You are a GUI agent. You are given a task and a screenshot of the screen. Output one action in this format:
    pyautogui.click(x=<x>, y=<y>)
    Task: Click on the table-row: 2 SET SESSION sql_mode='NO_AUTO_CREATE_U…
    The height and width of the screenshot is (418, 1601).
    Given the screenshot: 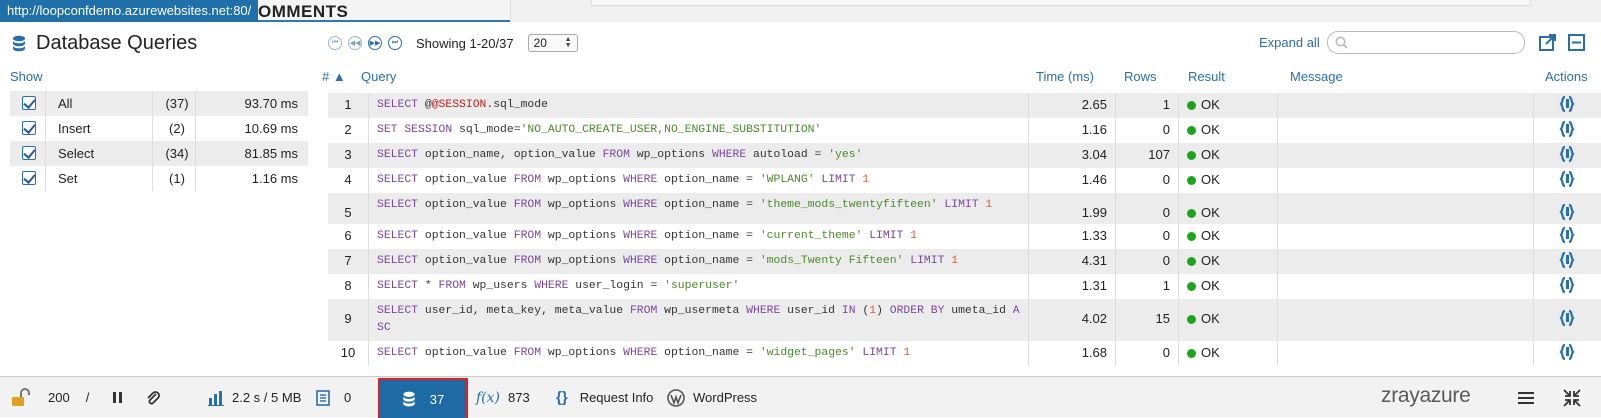 What is the action you would take?
    pyautogui.click(x=964, y=130)
    